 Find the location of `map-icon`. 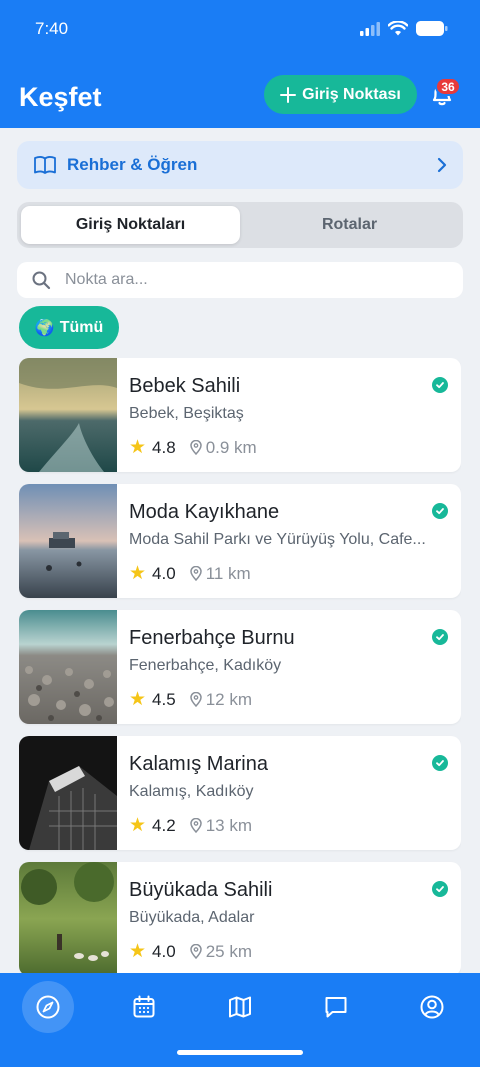

map-icon is located at coordinates (240, 1007).